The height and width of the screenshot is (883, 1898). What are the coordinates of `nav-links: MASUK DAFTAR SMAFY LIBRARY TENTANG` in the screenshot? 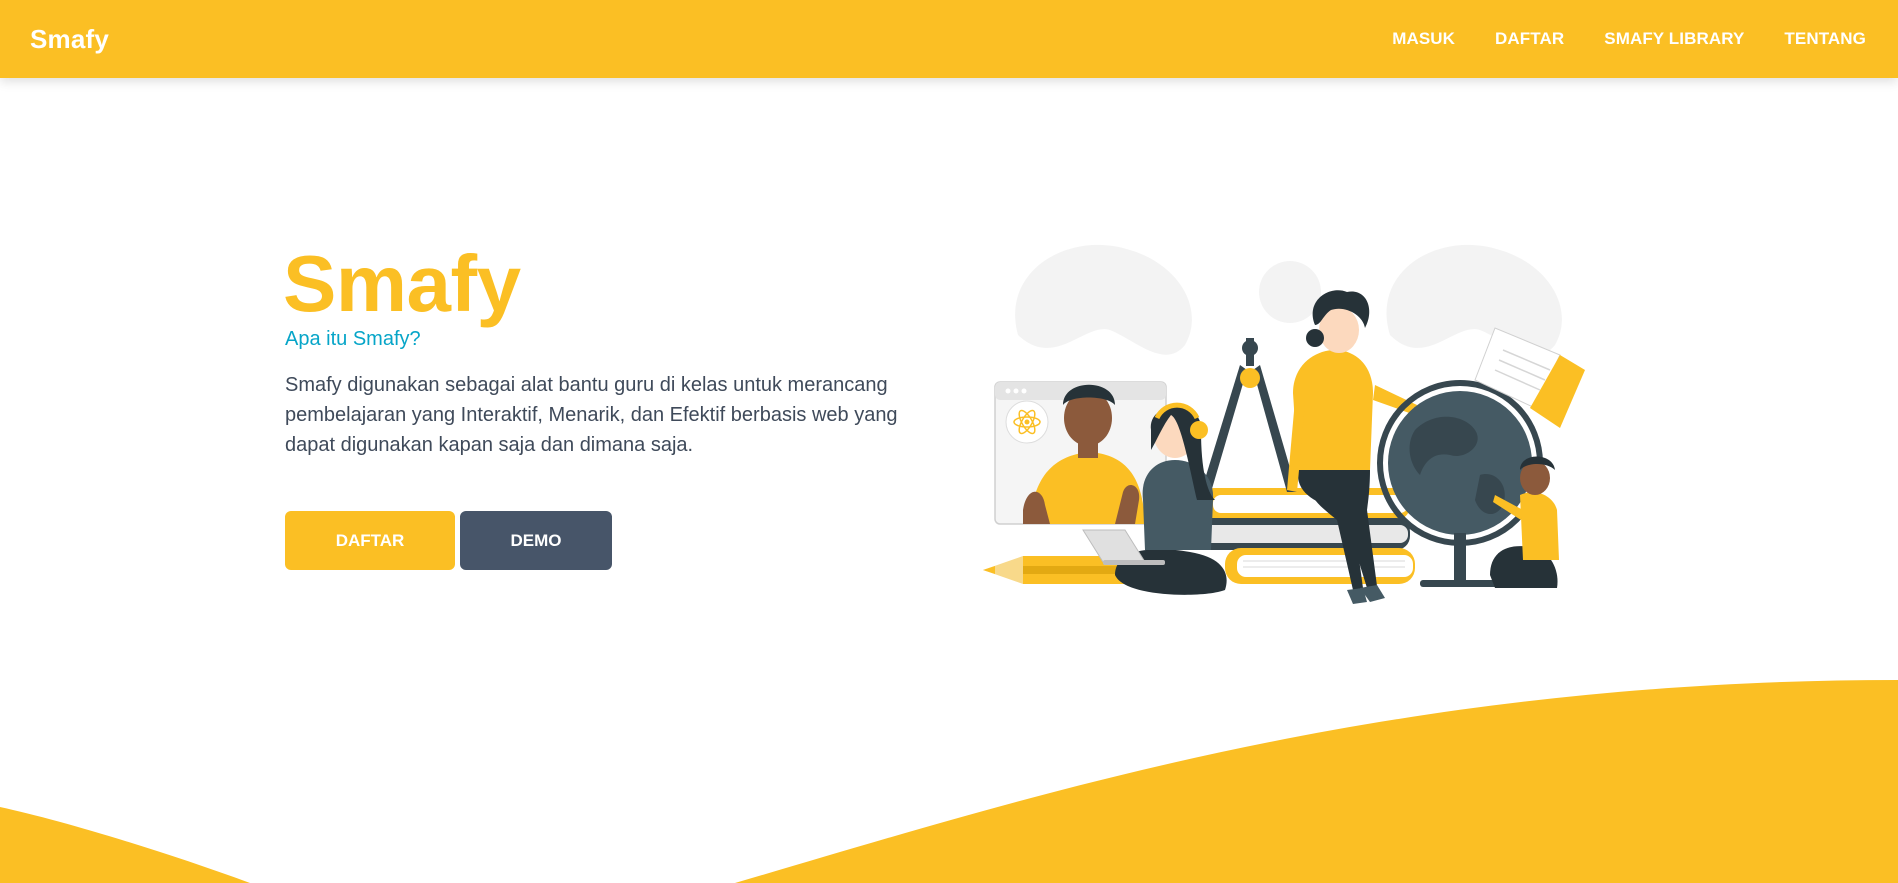 It's located at (1630, 39).